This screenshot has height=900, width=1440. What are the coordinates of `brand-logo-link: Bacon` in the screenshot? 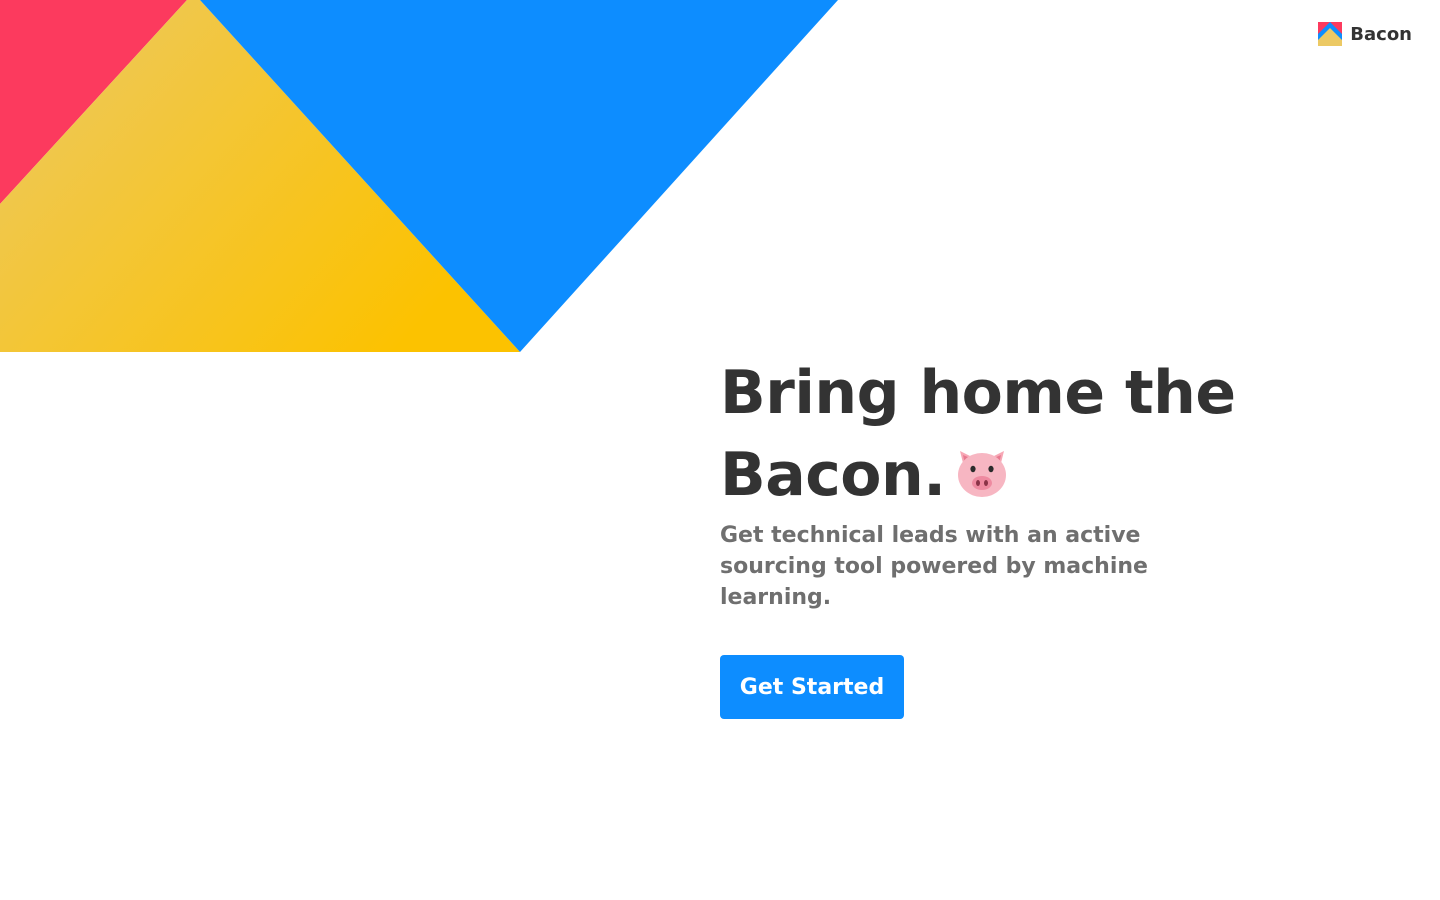 It's located at (1365, 34).